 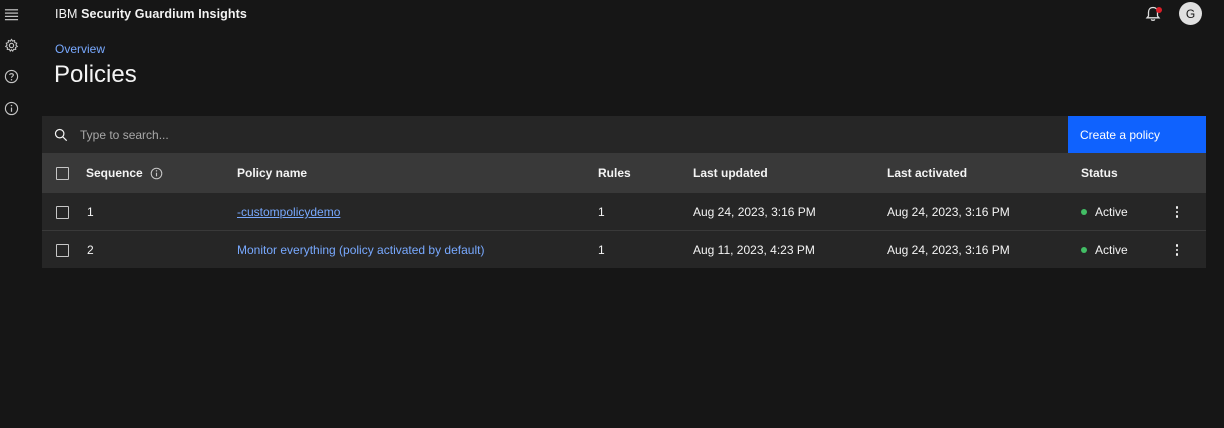 I want to click on header-last-activated: Last activated, so click(x=927, y=173).